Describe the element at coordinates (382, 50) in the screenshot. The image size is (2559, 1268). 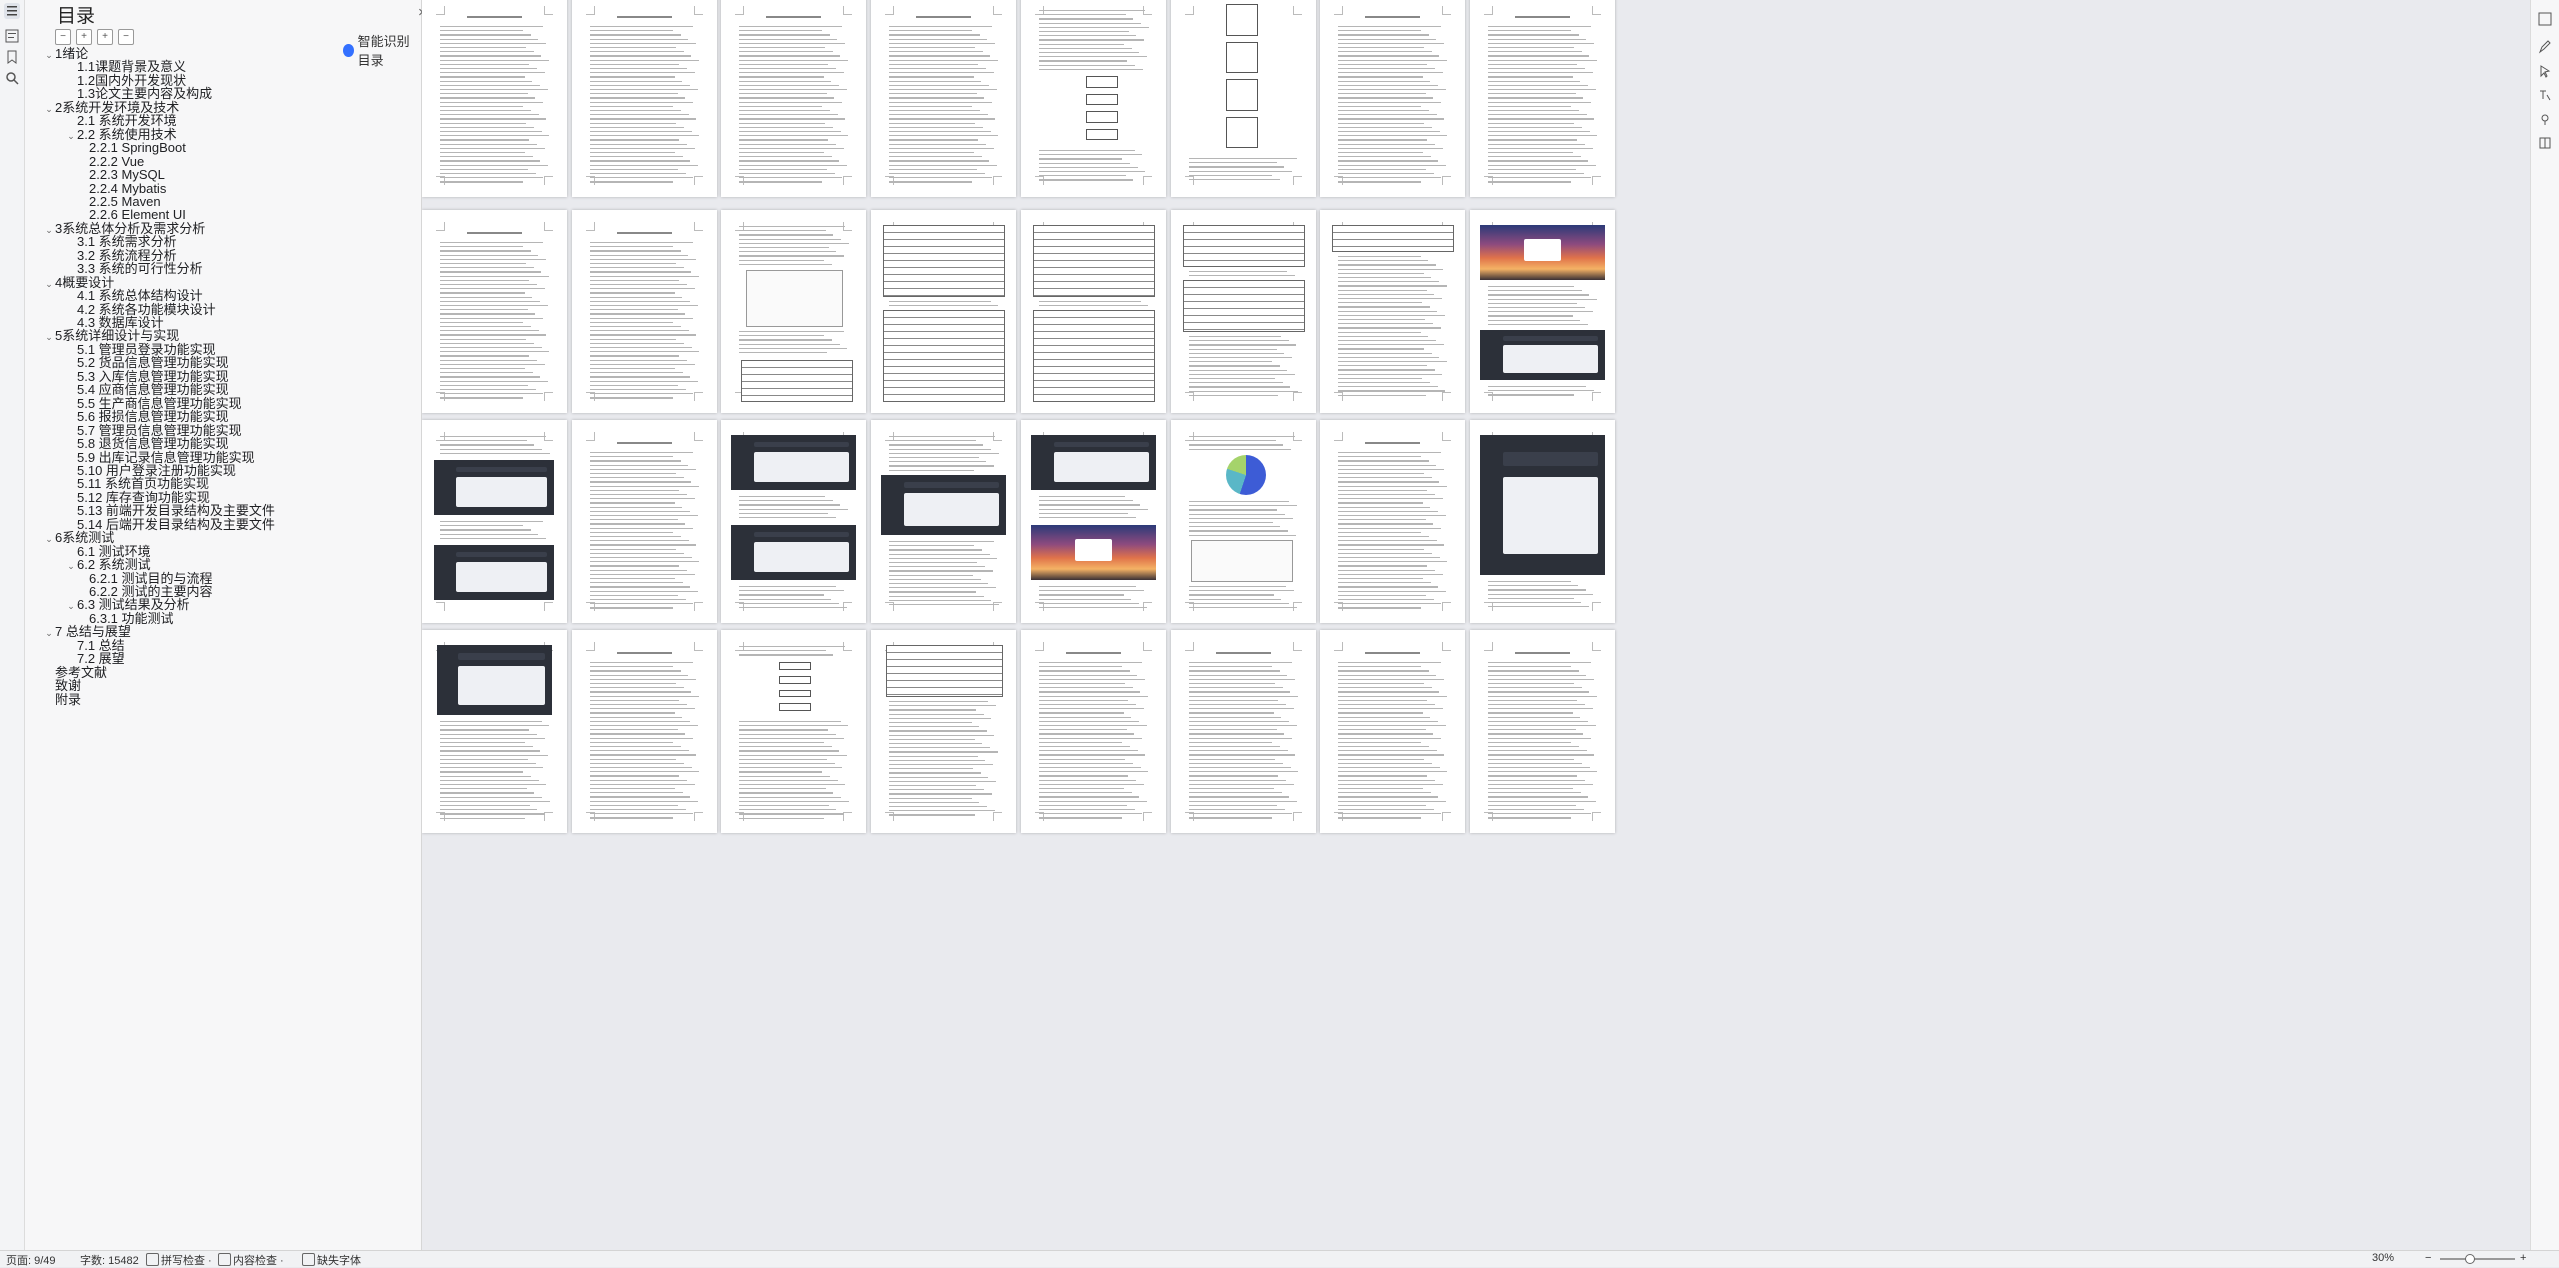
I see `smart-toc-button: 智能识别目录` at that location.